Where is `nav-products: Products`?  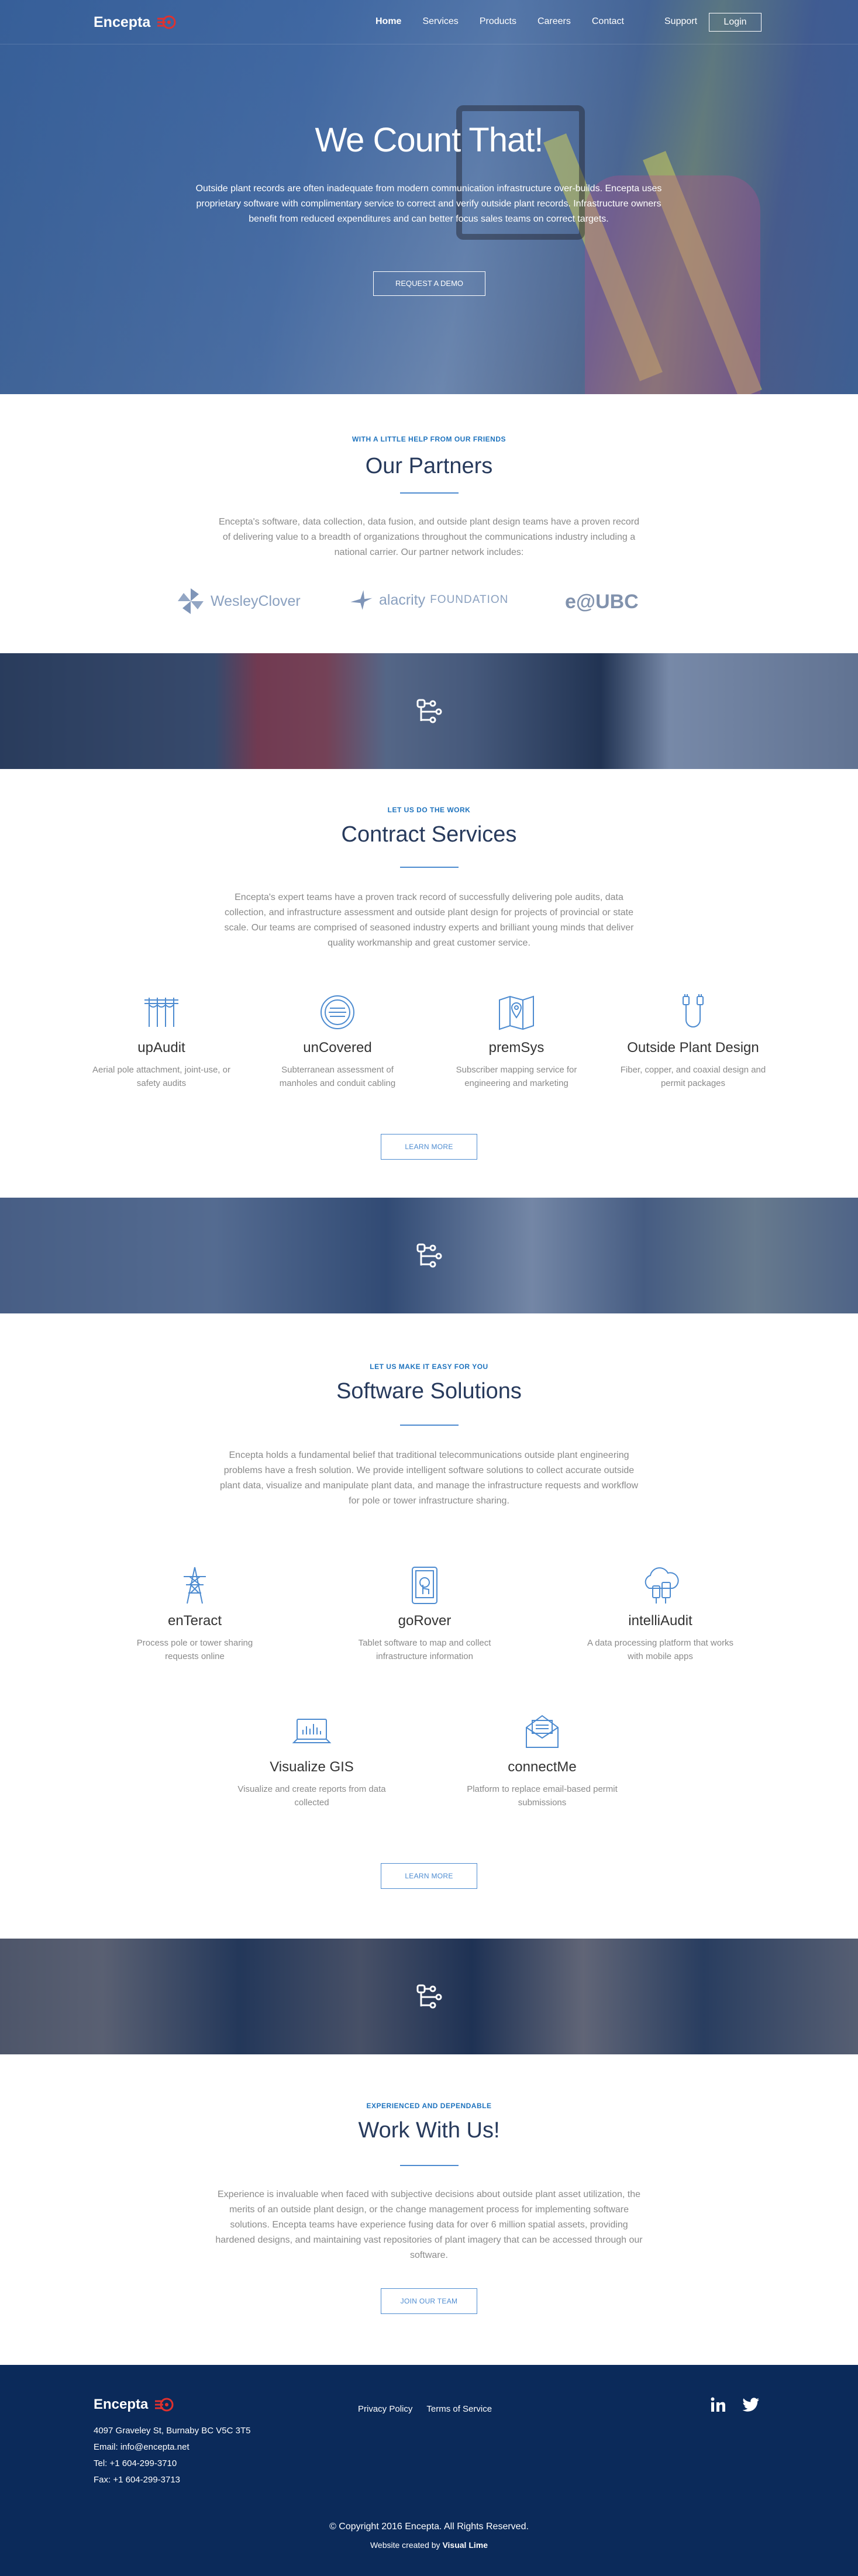
nav-products: Products is located at coordinates (498, 21).